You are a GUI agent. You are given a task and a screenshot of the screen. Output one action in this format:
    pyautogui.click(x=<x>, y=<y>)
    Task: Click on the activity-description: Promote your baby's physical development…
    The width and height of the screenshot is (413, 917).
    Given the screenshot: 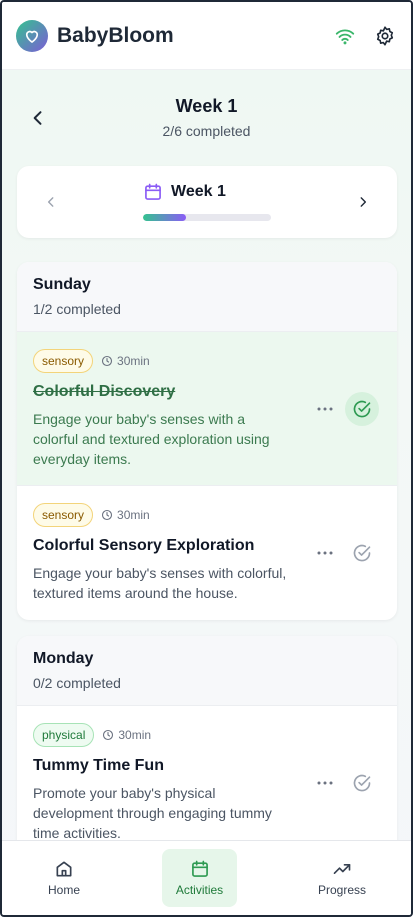 What is the action you would take?
    pyautogui.click(x=152, y=813)
    